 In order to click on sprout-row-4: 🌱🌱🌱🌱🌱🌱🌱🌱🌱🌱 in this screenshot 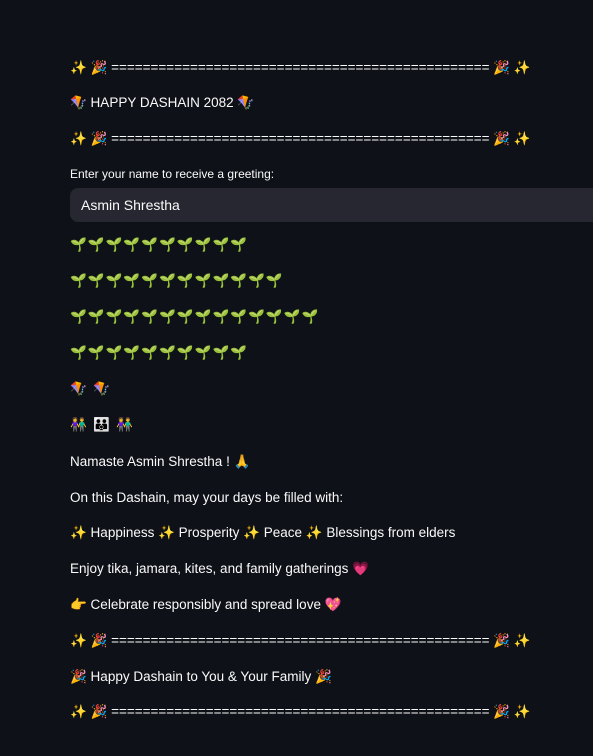, I will do `click(159, 353)`.